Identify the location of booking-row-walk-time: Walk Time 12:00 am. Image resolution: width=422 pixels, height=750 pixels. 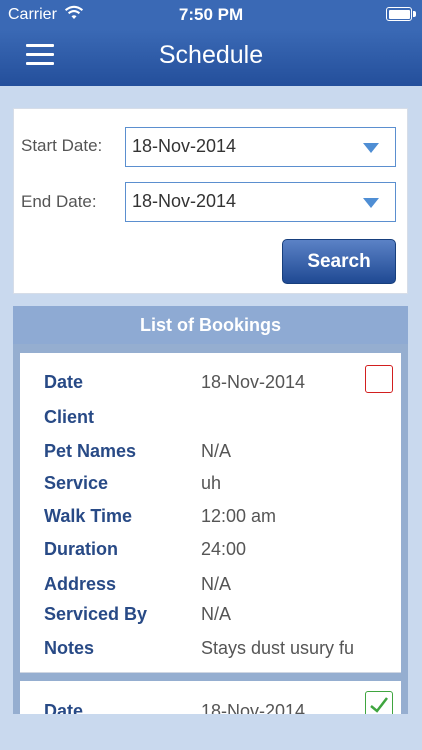
(214, 521).